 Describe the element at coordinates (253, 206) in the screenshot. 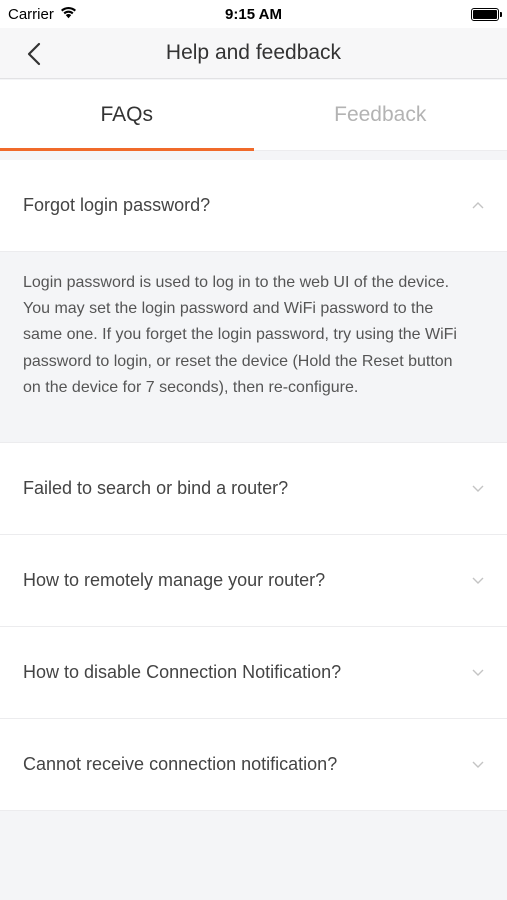

I see `faq-item-forgot-password: Forgot login password?` at that location.